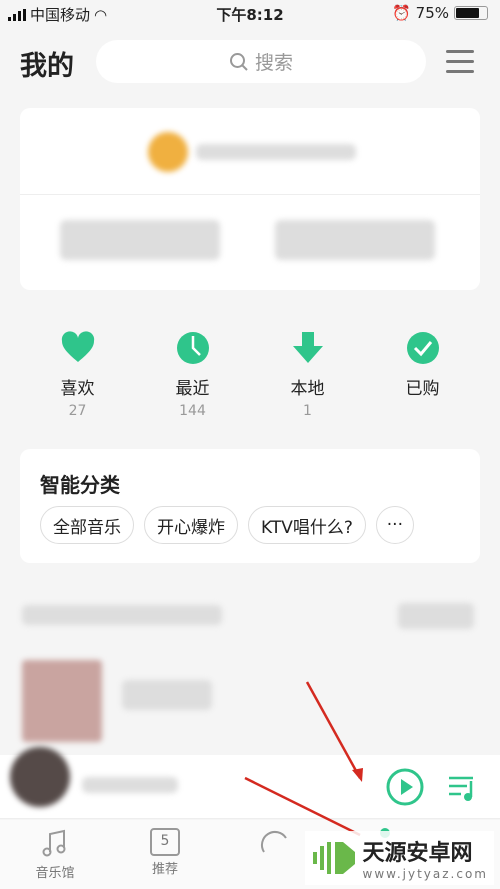 This screenshot has width=500, height=889. What do you see at coordinates (303, 759) in the screenshot?
I see `annotation-arrows` at bounding box center [303, 759].